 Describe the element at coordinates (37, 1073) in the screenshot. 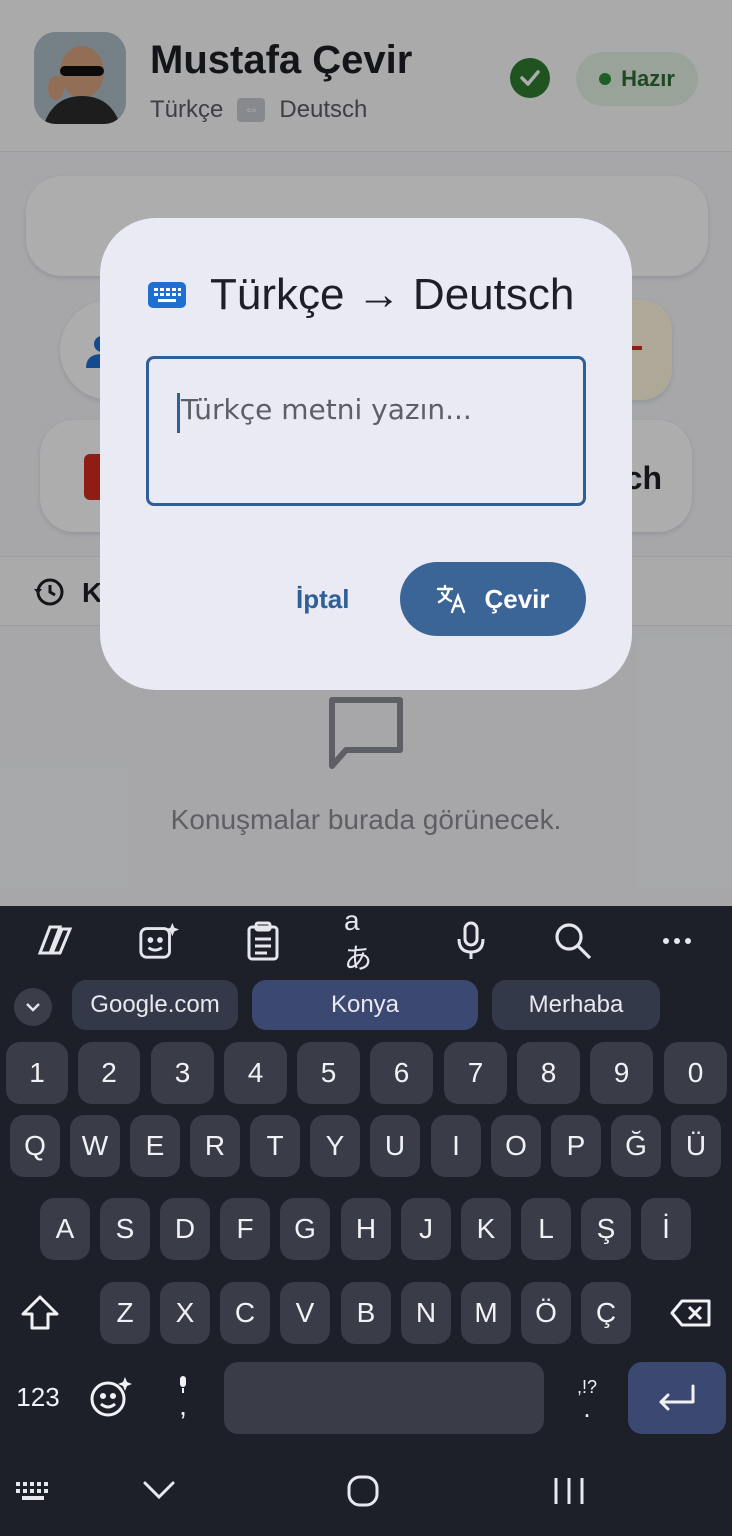

I see `key-1: 1` at that location.